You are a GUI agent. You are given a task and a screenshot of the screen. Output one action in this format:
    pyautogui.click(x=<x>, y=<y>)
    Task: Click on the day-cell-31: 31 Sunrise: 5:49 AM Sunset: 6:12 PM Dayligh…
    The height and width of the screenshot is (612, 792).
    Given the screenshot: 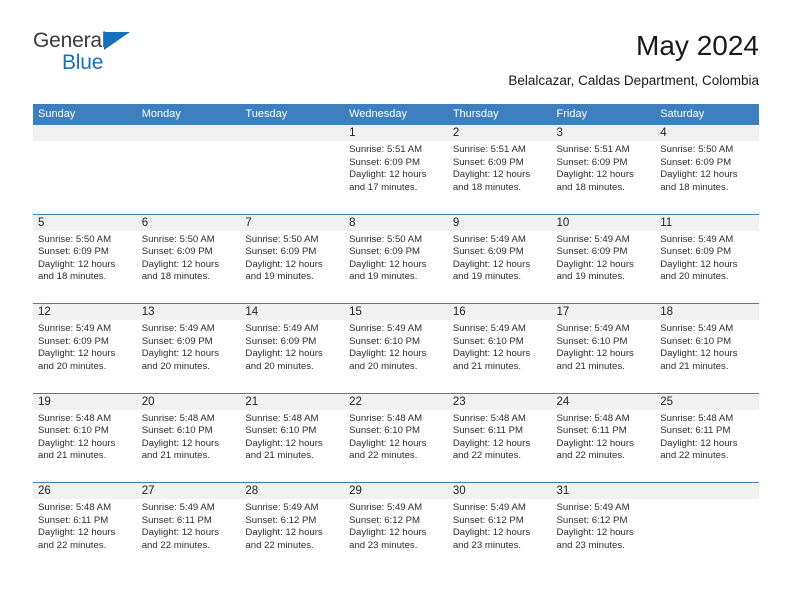 What is the action you would take?
    pyautogui.click(x=604, y=527)
    